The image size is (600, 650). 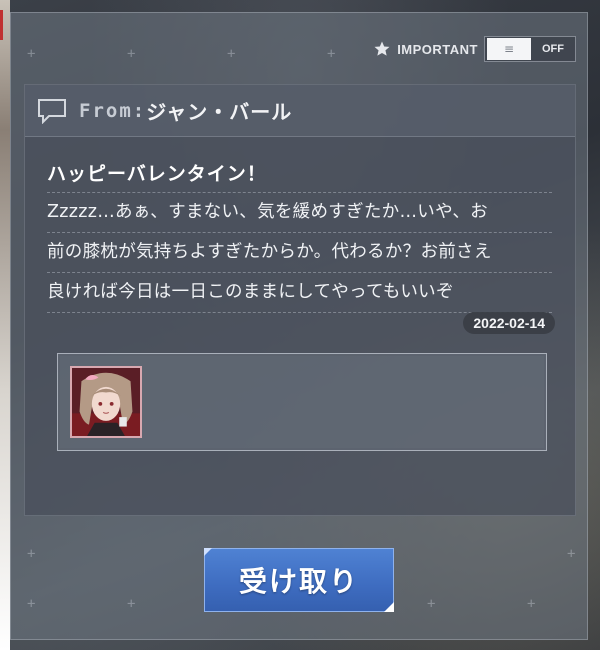 I want to click on character-portrait-icon, so click(x=106, y=402).